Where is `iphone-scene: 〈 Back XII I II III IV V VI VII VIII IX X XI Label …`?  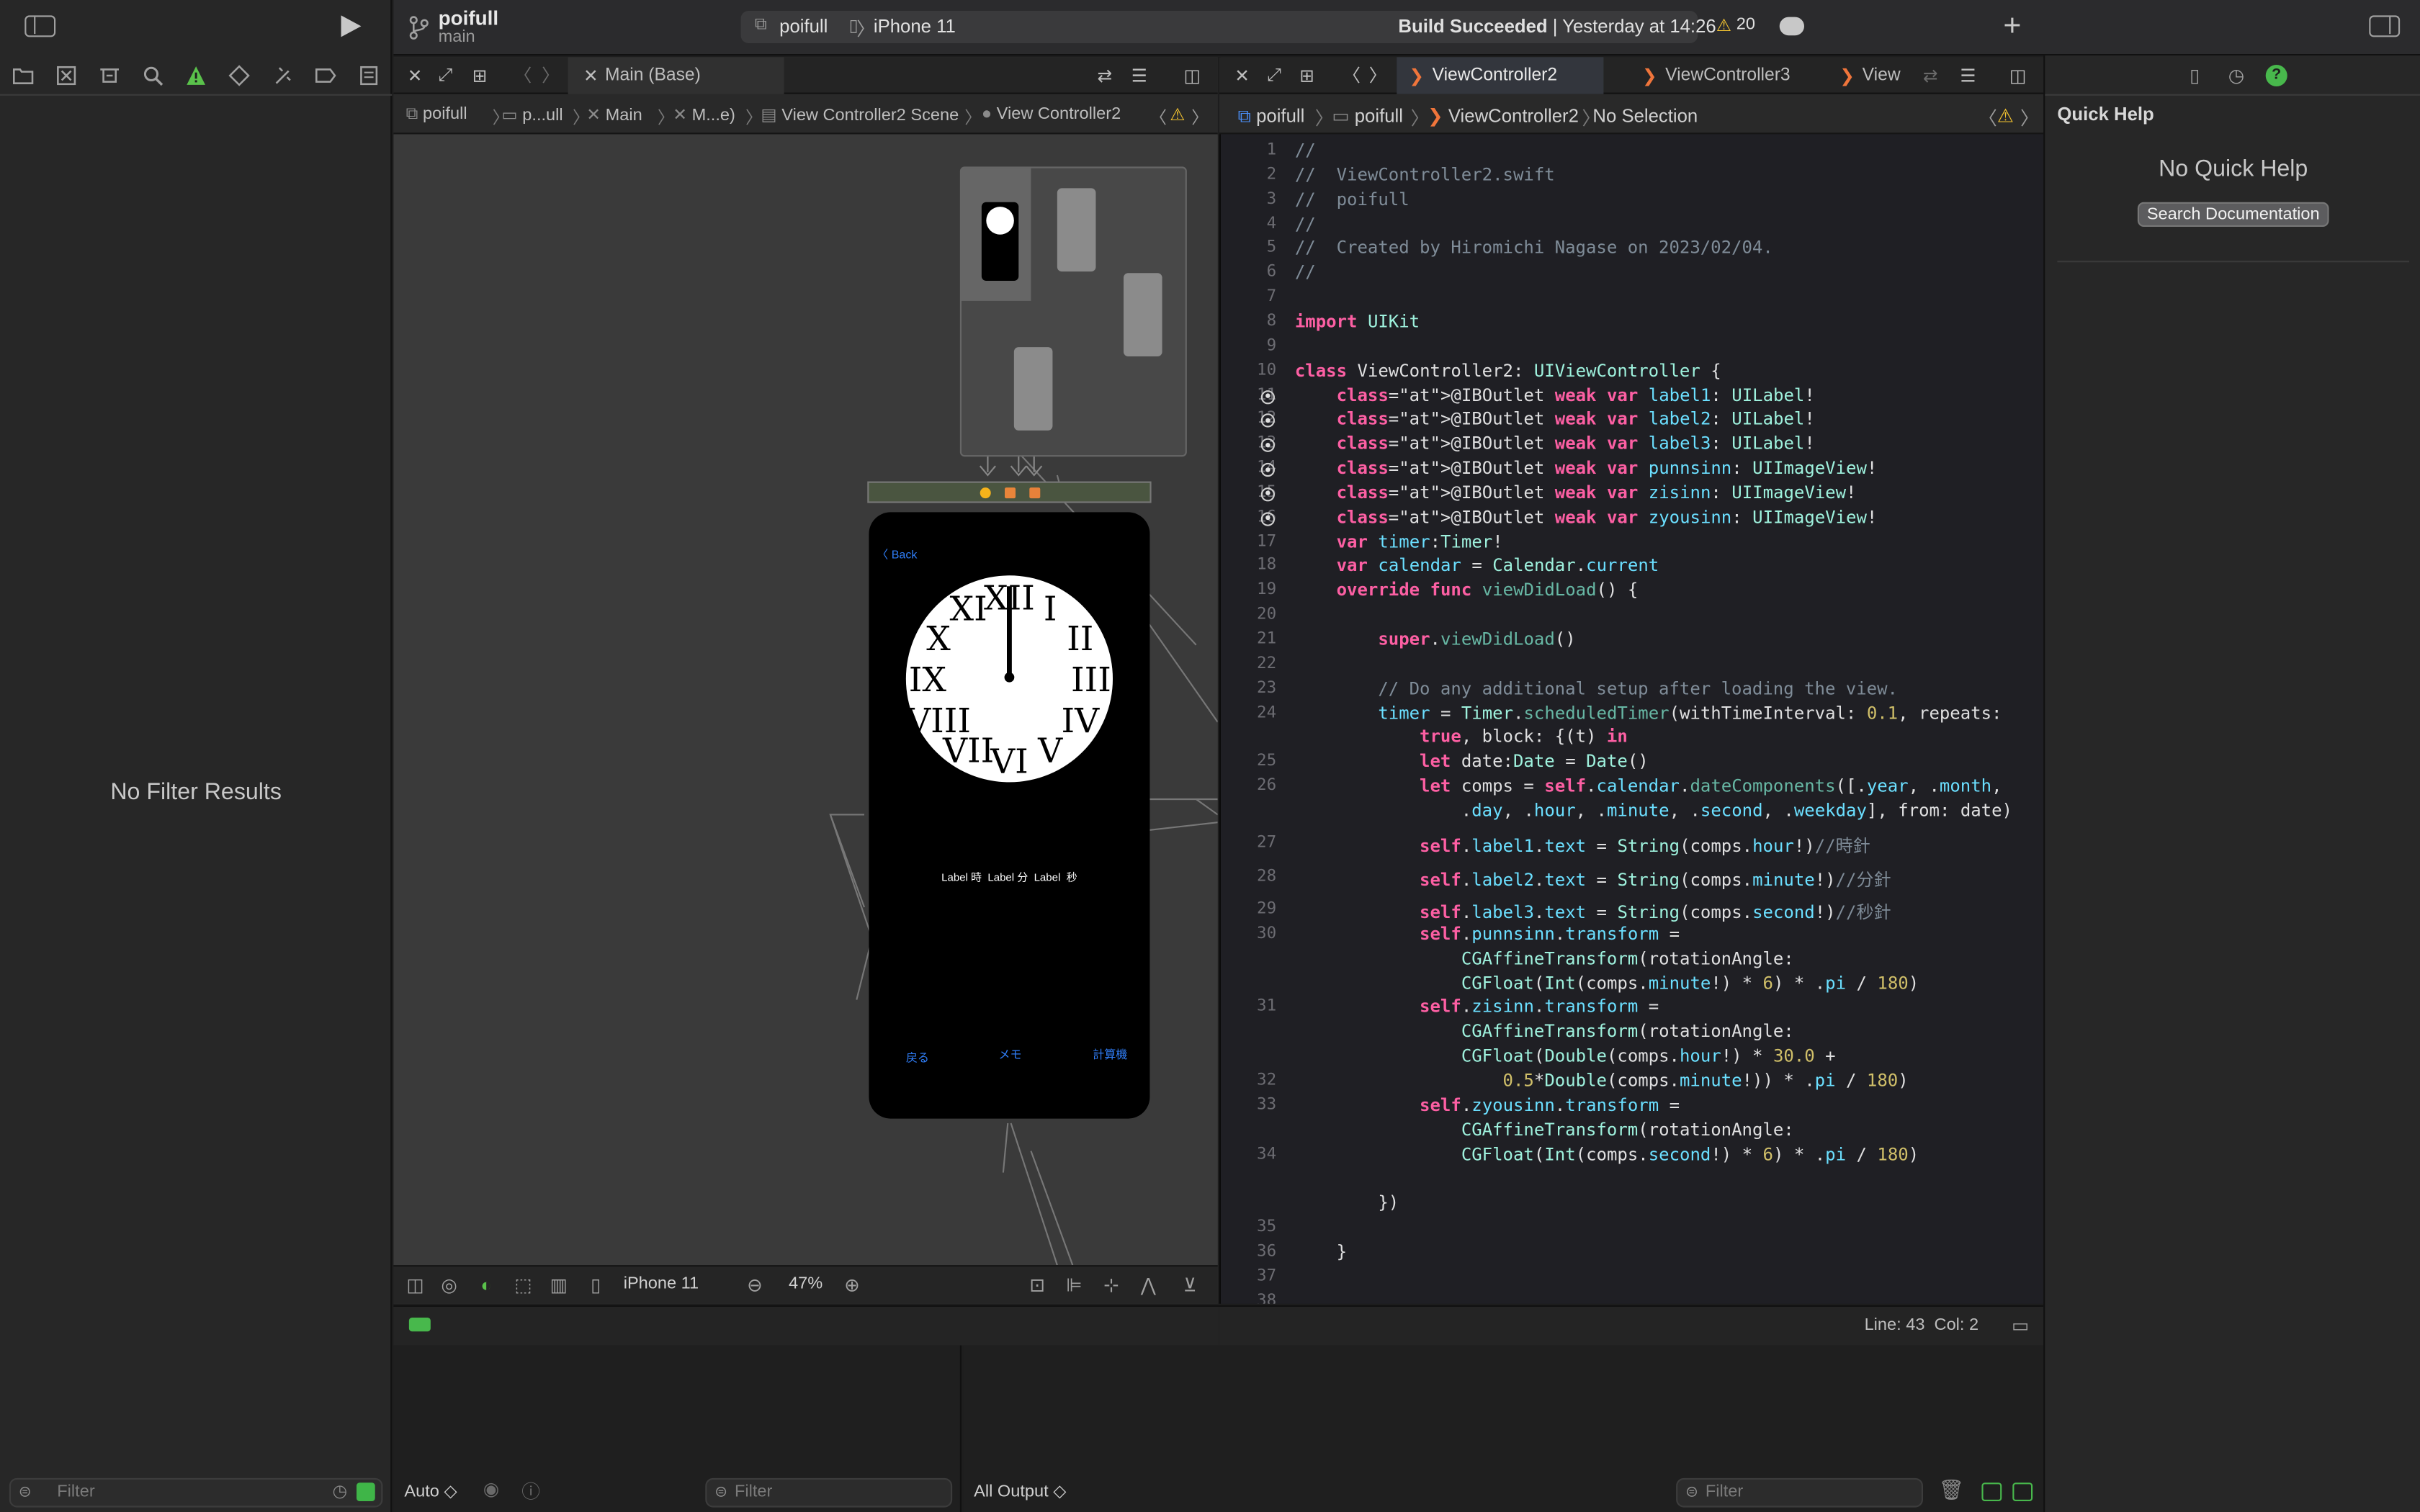
iphone-scene: 〈 Back XII I II III IV V VI VII VIII IX X XI Label … is located at coordinates (1009, 815).